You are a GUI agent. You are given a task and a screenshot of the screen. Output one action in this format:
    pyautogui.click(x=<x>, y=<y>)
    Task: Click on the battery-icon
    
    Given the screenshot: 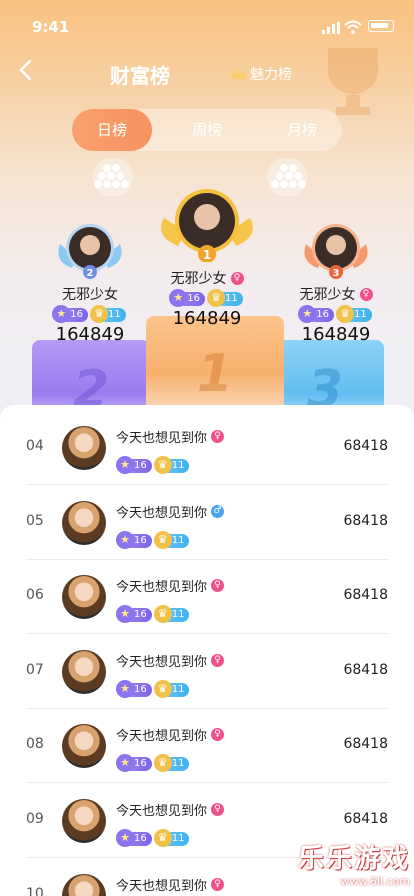 What is the action you would take?
    pyautogui.click(x=381, y=26)
    